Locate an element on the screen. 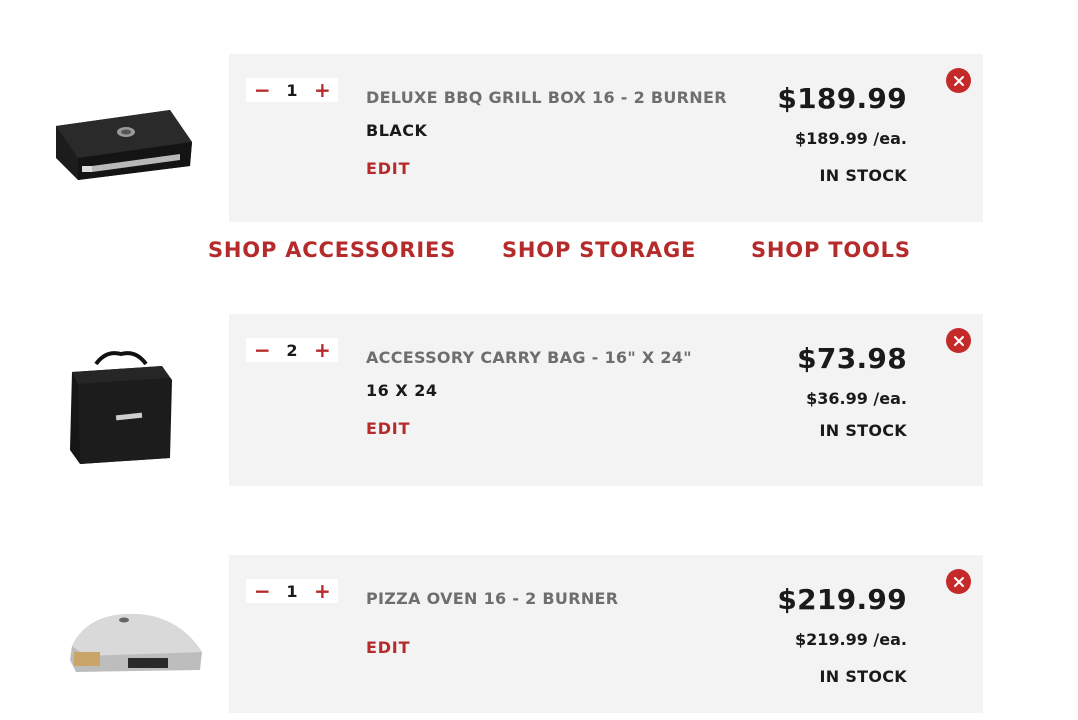 The width and height of the screenshot is (1078, 720). shop-storage-link: SHOP STORAGE is located at coordinates (599, 250).